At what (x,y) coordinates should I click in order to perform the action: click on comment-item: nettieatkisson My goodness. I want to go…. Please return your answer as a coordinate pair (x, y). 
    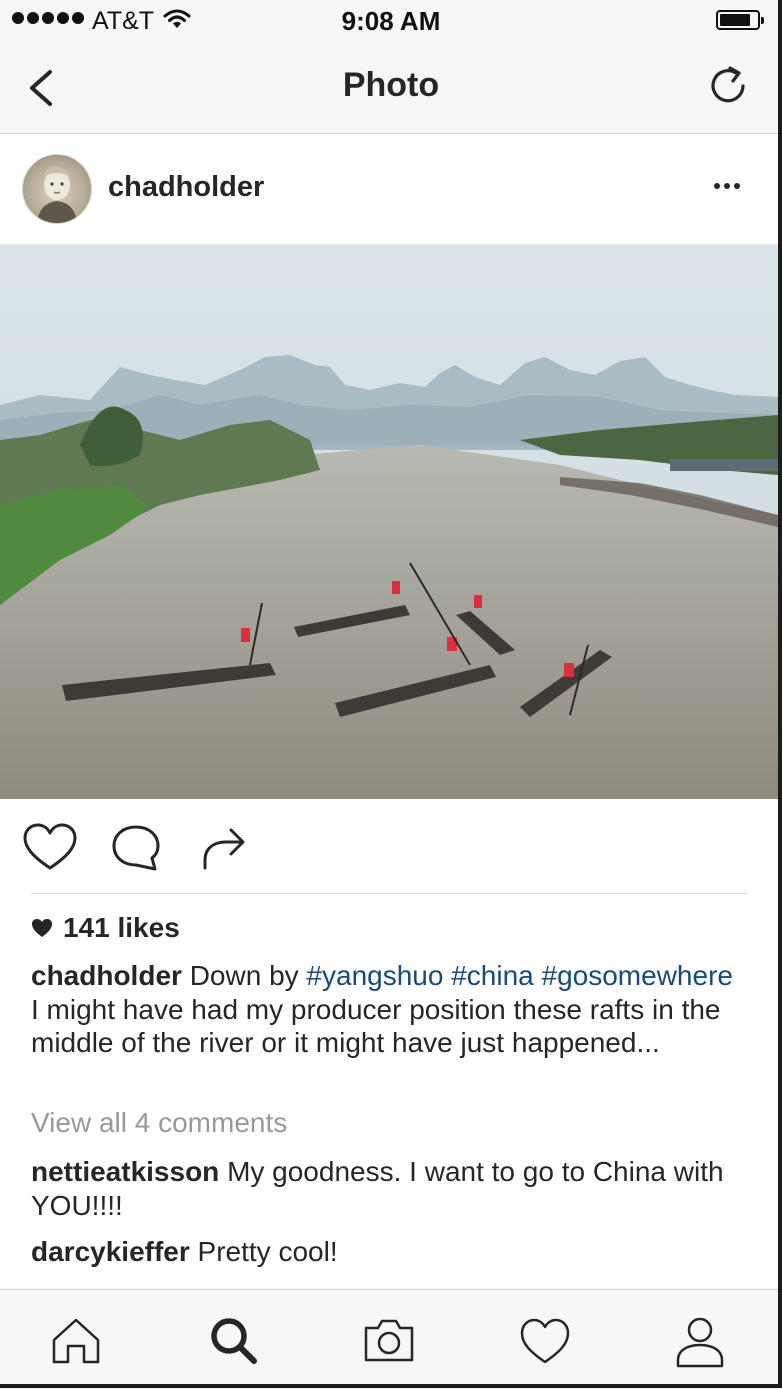
    Looking at the image, I should click on (391, 1188).